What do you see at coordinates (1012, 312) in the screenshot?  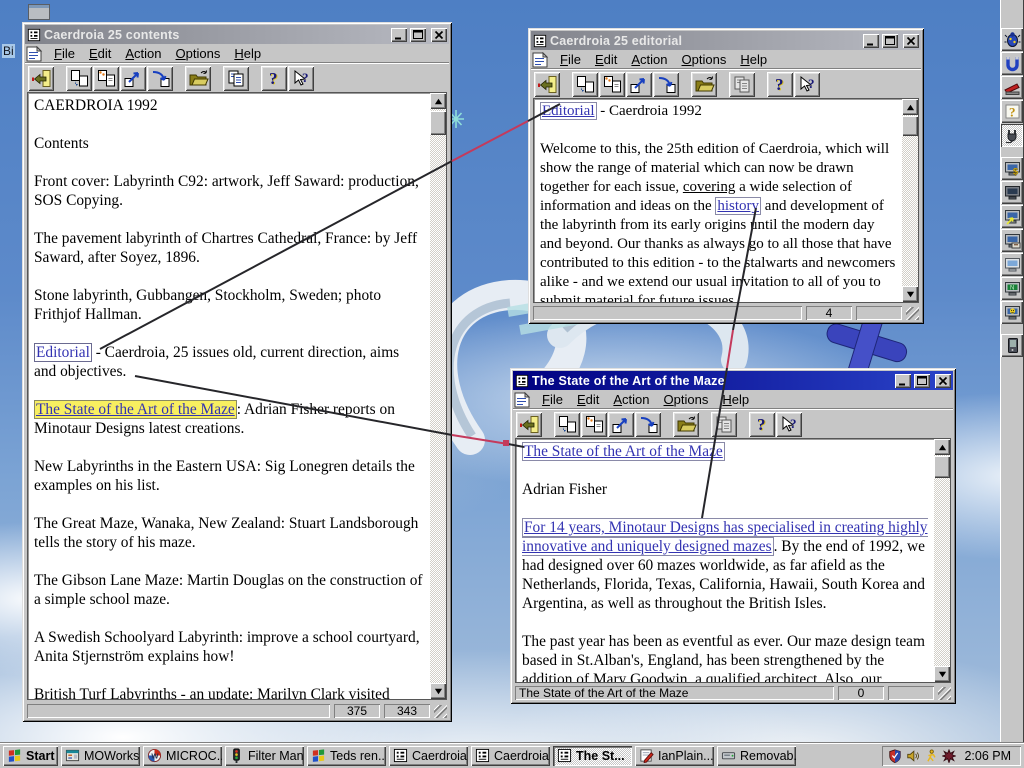 I see `computer-face-icon` at bounding box center [1012, 312].